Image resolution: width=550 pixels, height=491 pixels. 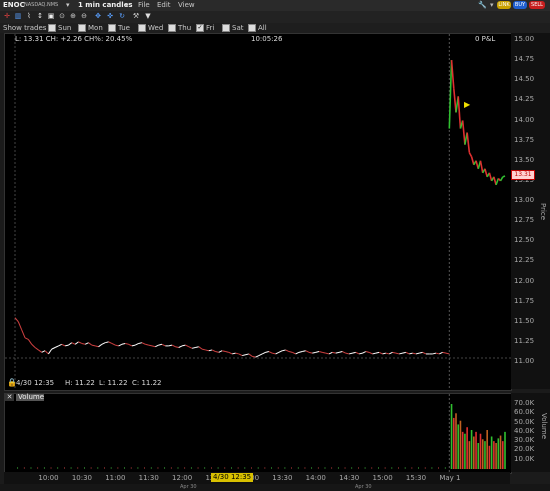 What do you see at coordinates (113, 383) in the screenshot?
I see `bar-low: L: 11.22` at bounding box center [113, 383].